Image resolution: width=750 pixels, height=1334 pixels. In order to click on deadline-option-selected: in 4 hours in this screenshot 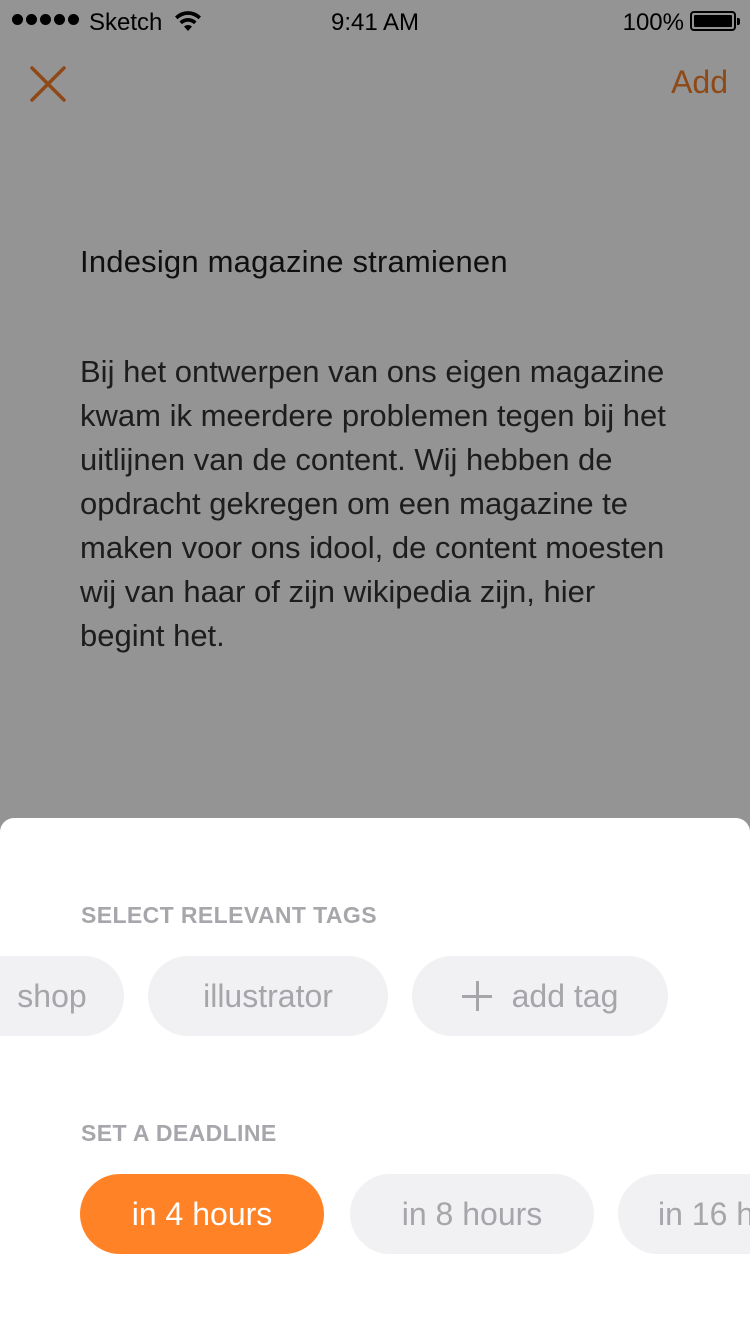, I will do `click(202, 1214)`.